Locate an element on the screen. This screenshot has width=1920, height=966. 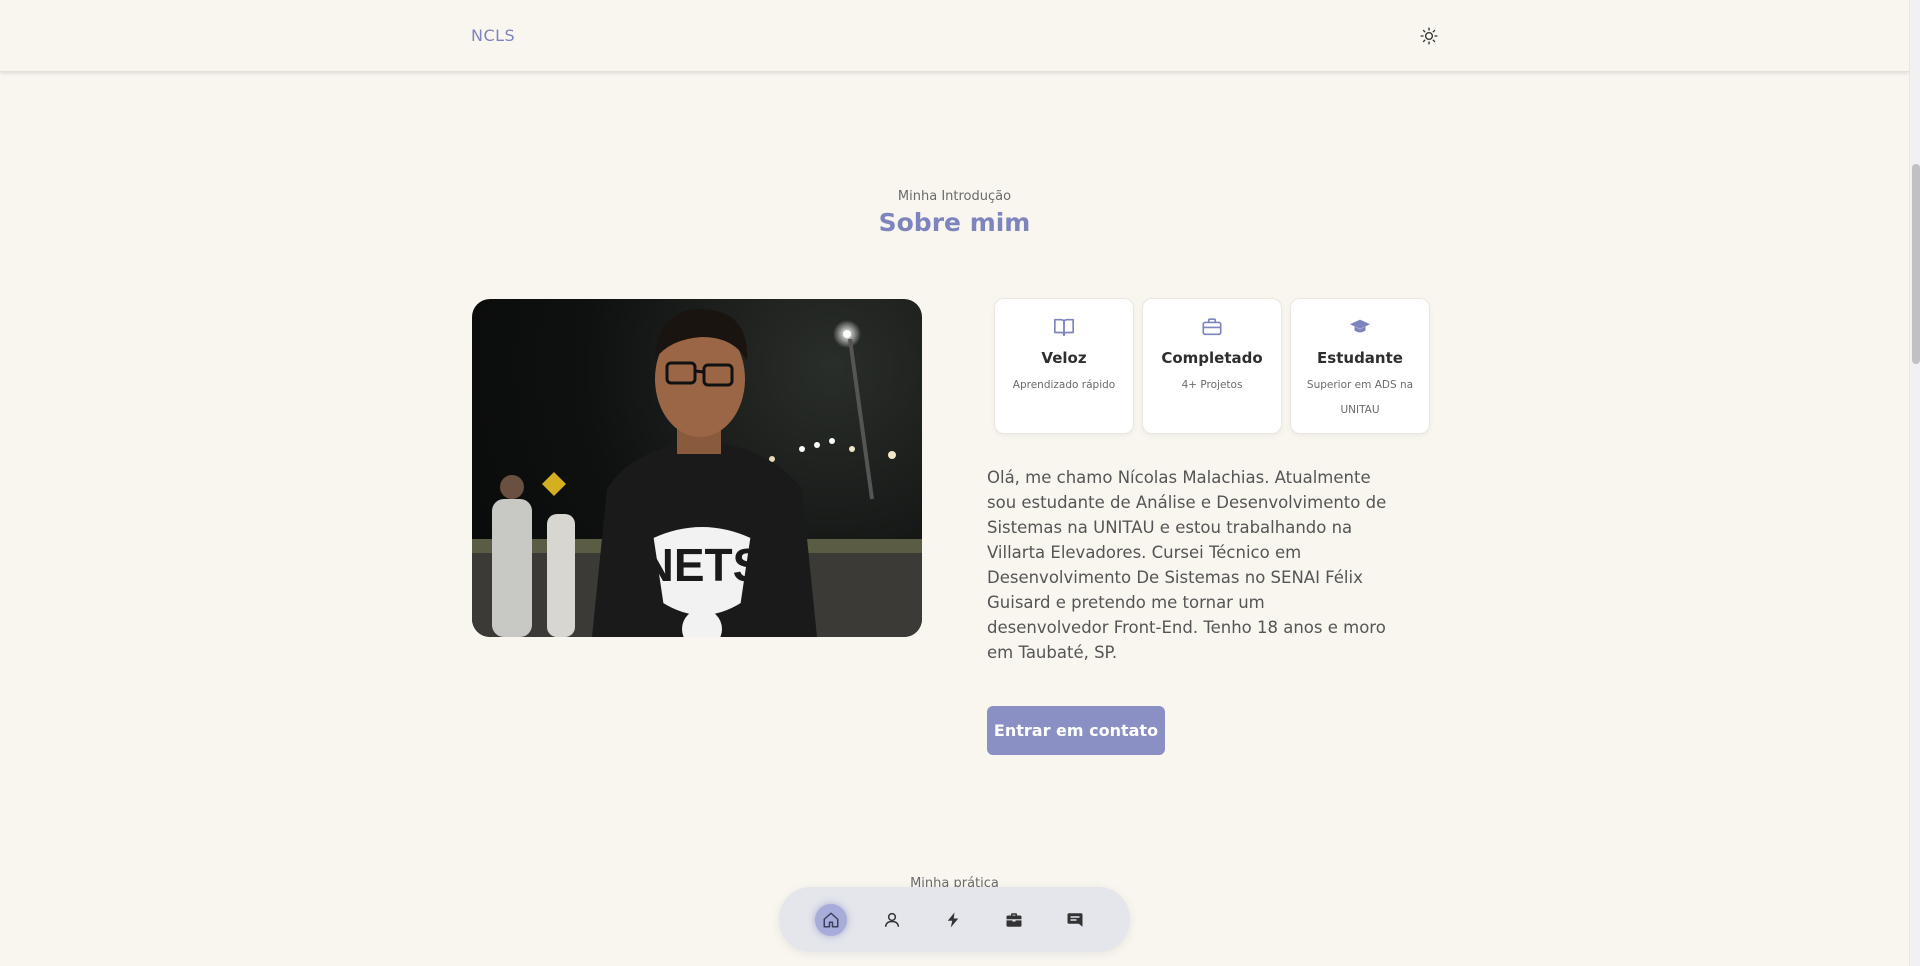
nav-skills is located at coordinates (953, 920).